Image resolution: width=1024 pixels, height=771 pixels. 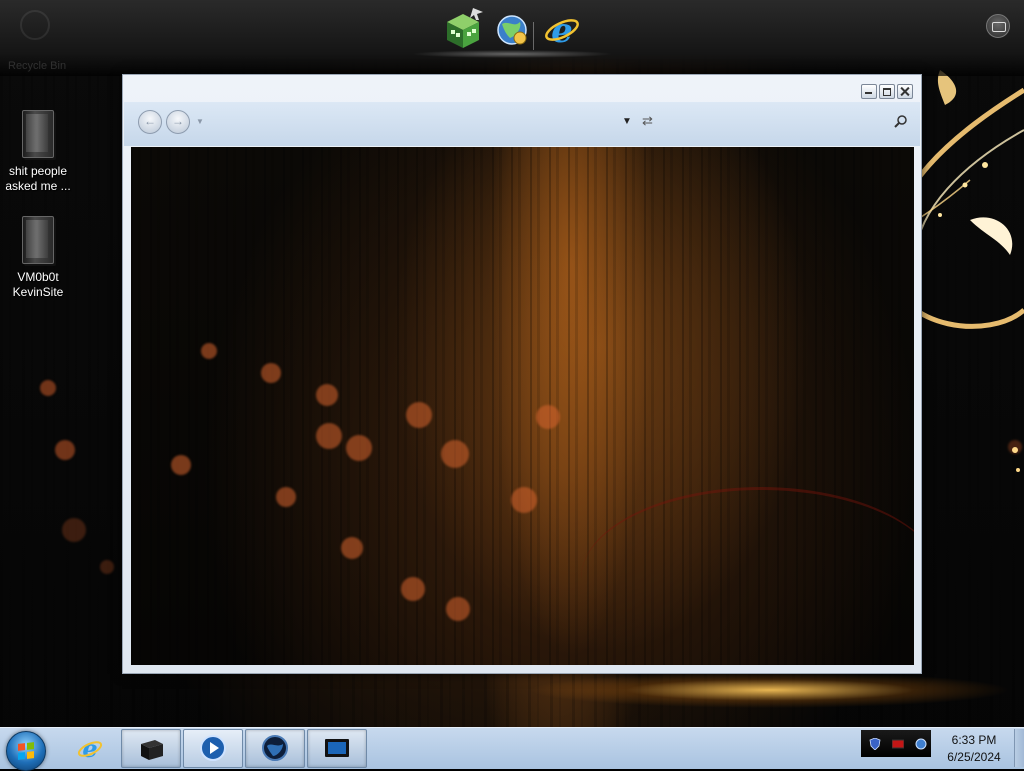 I want to click on forward-arrow-icon: →, so click(x=178, y=121).